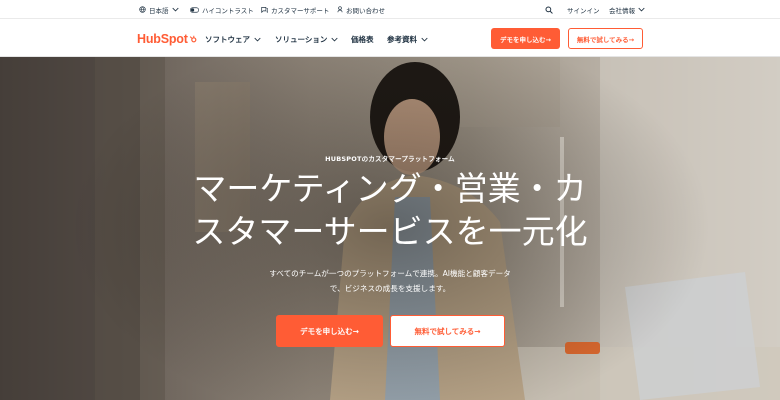 The image size is (780, 400). I want to click on nav-pricing: 価格表, so click(362, 39).